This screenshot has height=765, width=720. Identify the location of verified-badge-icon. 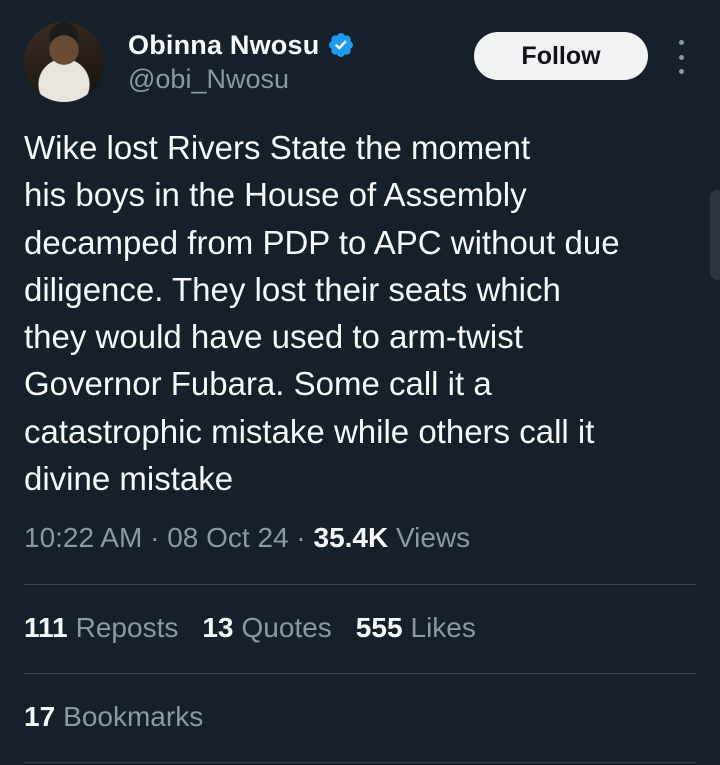
(341, 45).